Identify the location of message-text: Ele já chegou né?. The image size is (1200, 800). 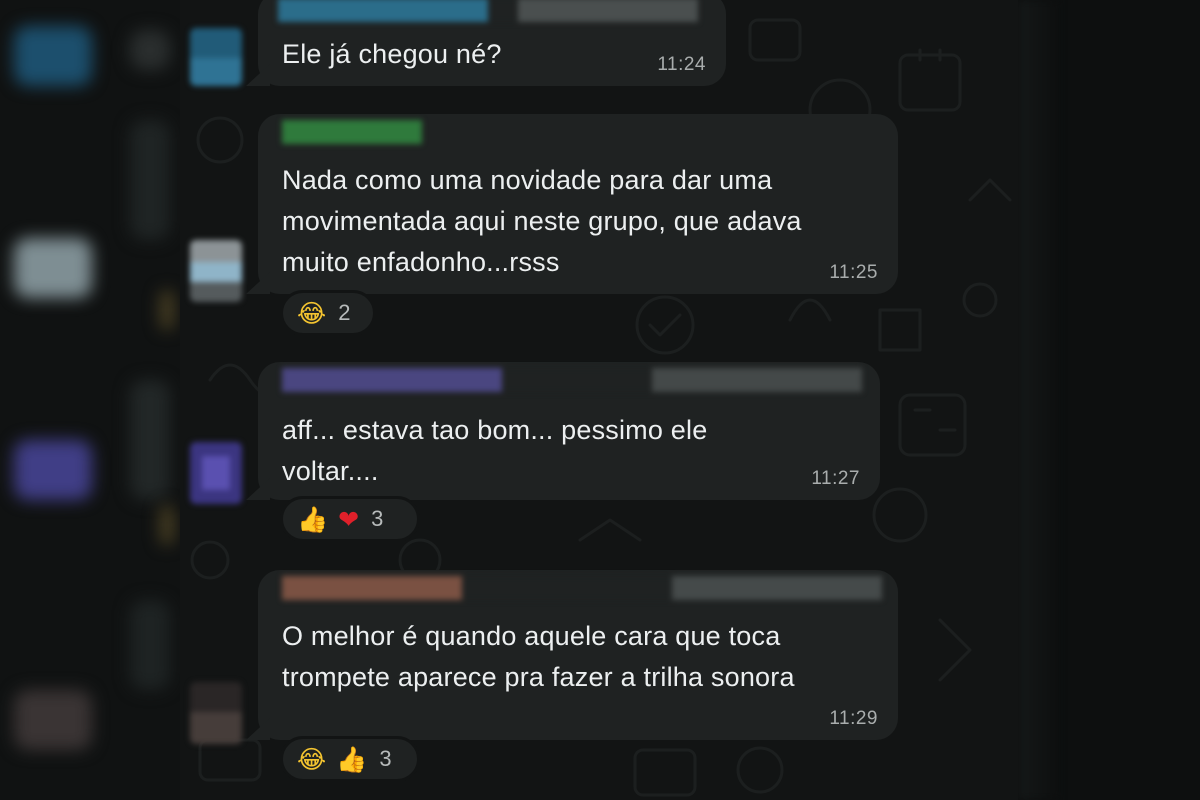
(392, 54).